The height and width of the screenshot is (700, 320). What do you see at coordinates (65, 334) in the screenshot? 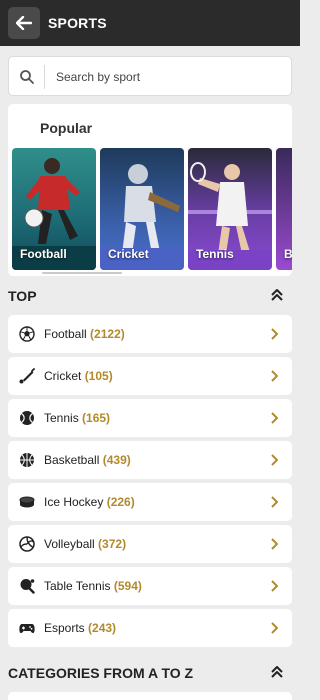
I see `sport-name: Football` at bounding box center [65, 334].